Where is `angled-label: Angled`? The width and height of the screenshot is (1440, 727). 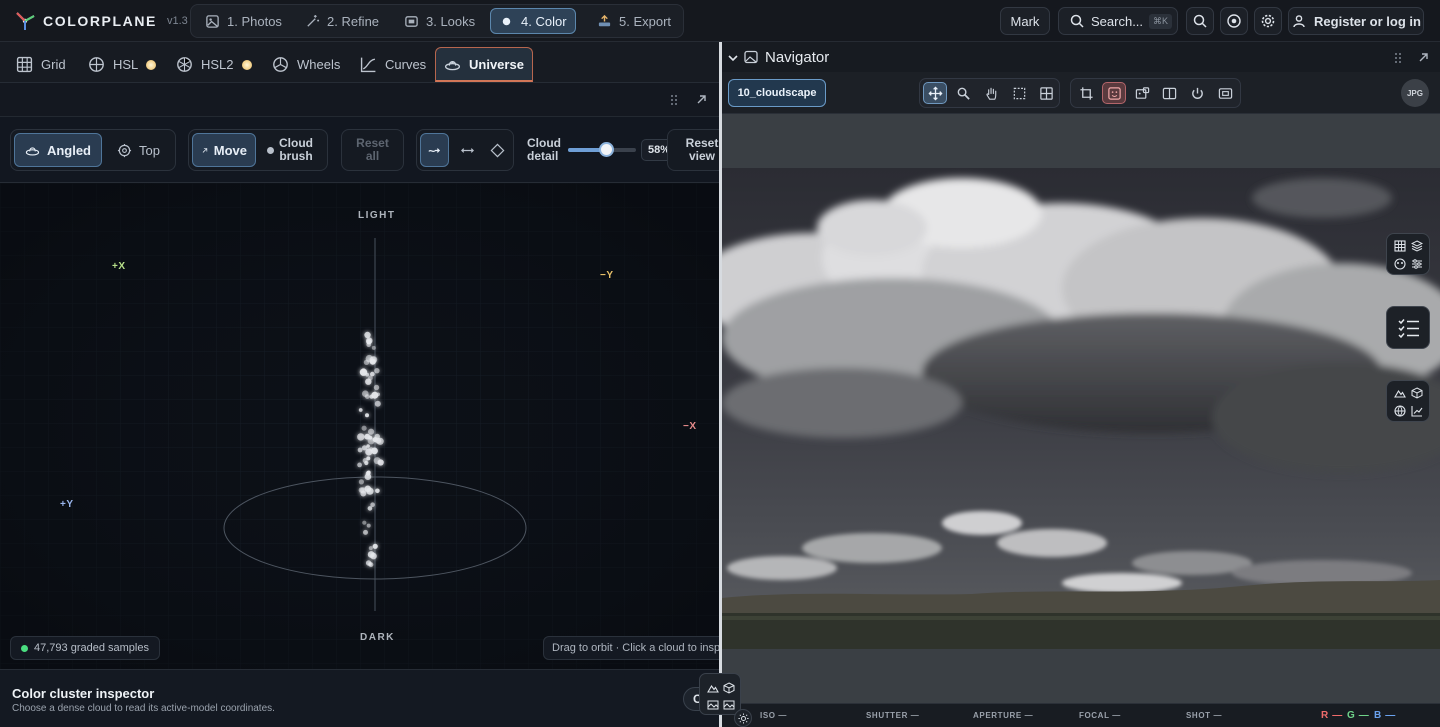 angled-label: Angled is located at coordinates (68, 150).